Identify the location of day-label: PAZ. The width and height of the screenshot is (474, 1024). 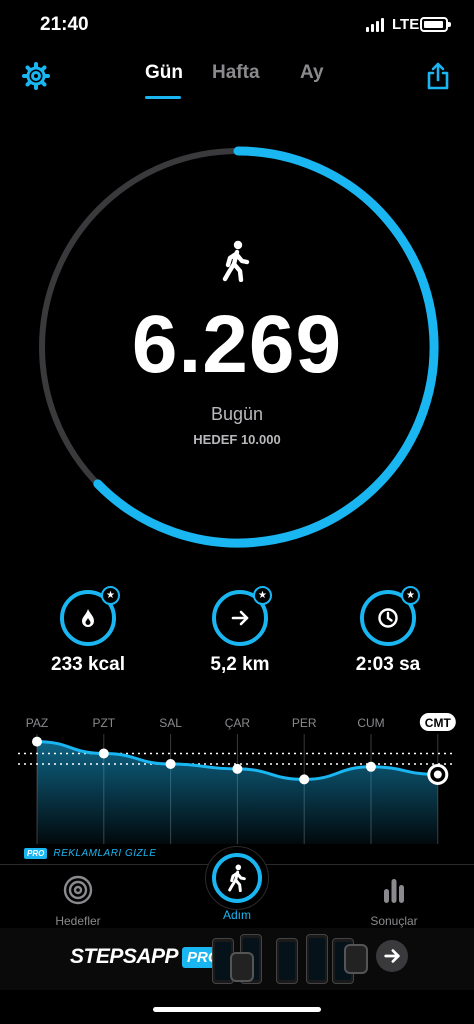
(37, 723).